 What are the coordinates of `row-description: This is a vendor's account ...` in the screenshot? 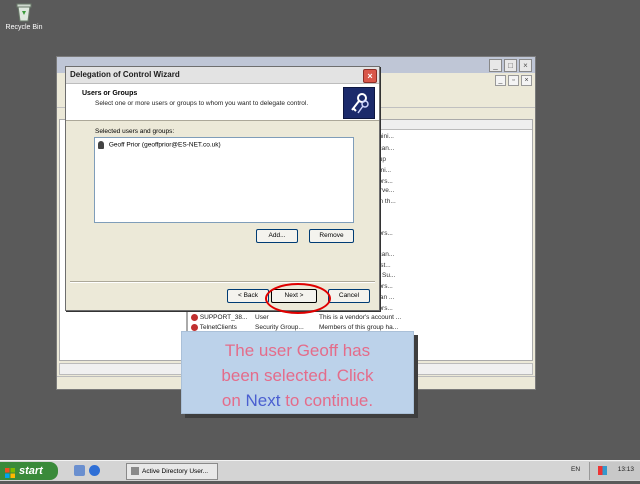 It's located at (360, 317).